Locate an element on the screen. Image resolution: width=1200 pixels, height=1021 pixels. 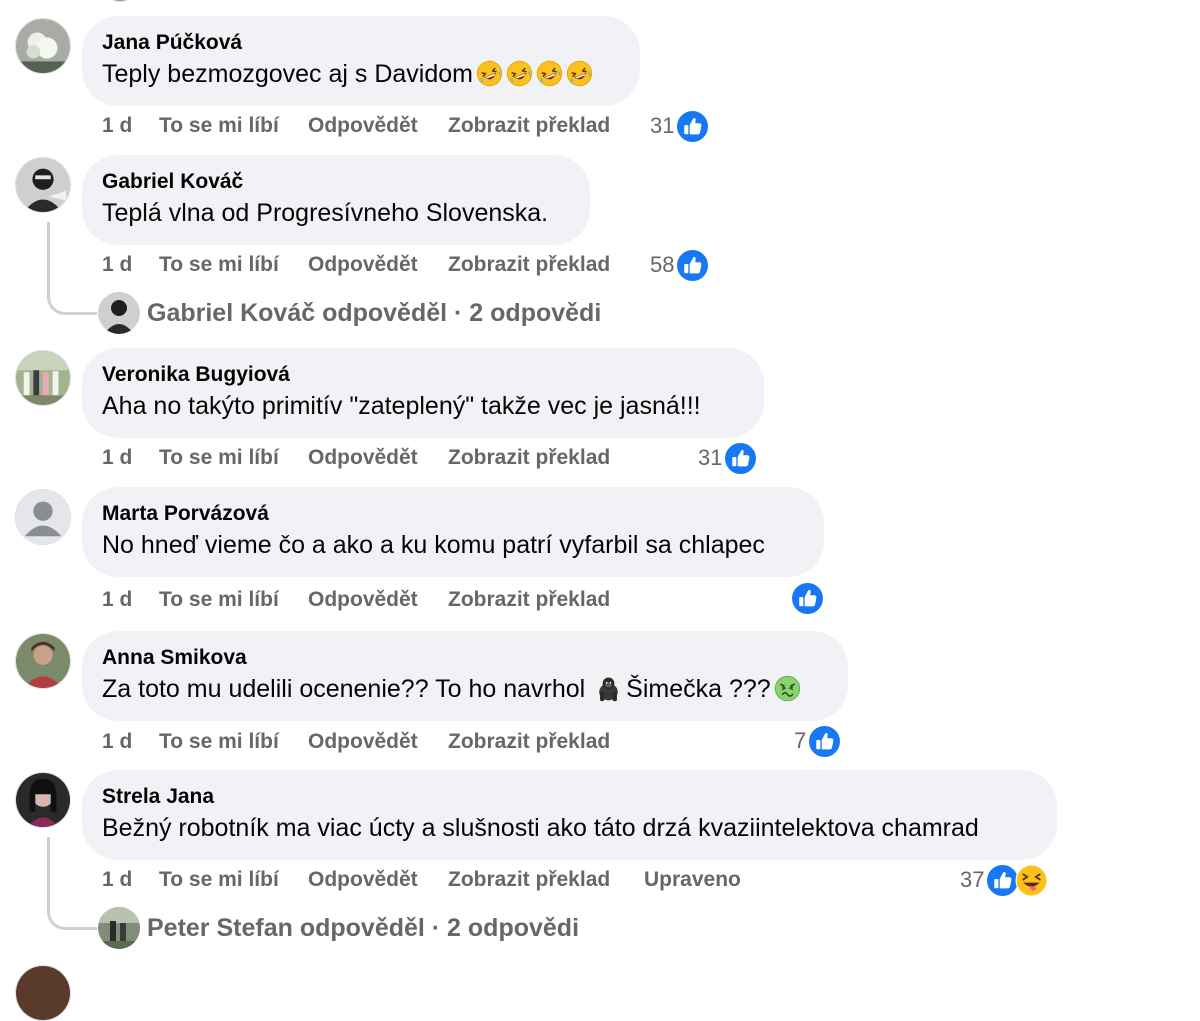
nauseated-face-emoji-icon is located at coordinates (787, 688).